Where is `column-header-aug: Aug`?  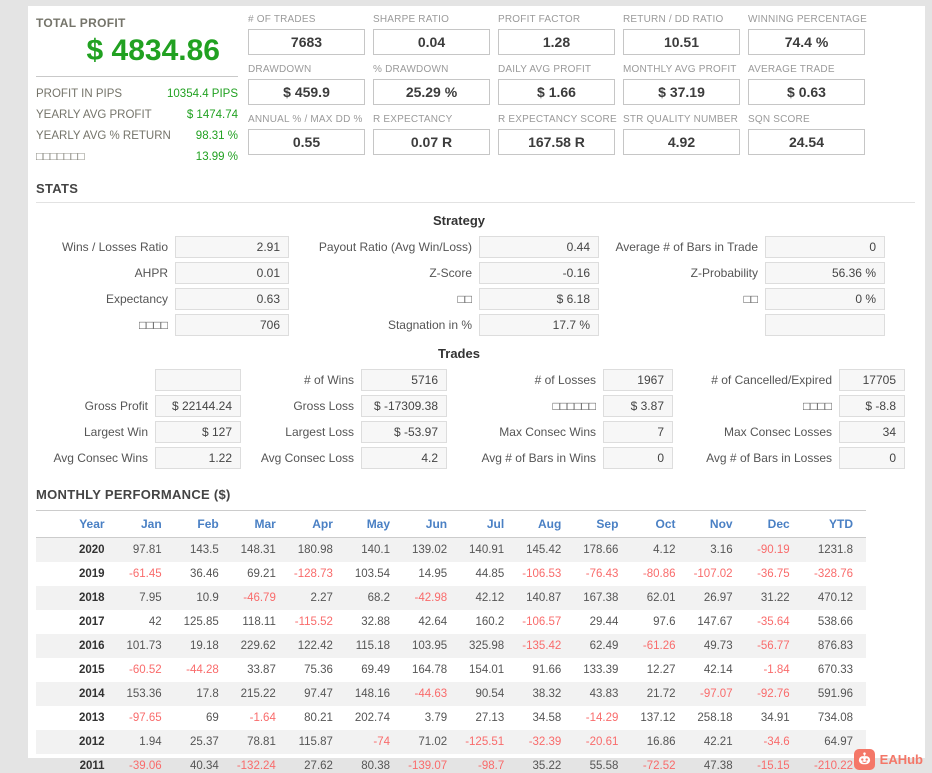
column-header-aug: Aug is located at coordinates (546, 524).